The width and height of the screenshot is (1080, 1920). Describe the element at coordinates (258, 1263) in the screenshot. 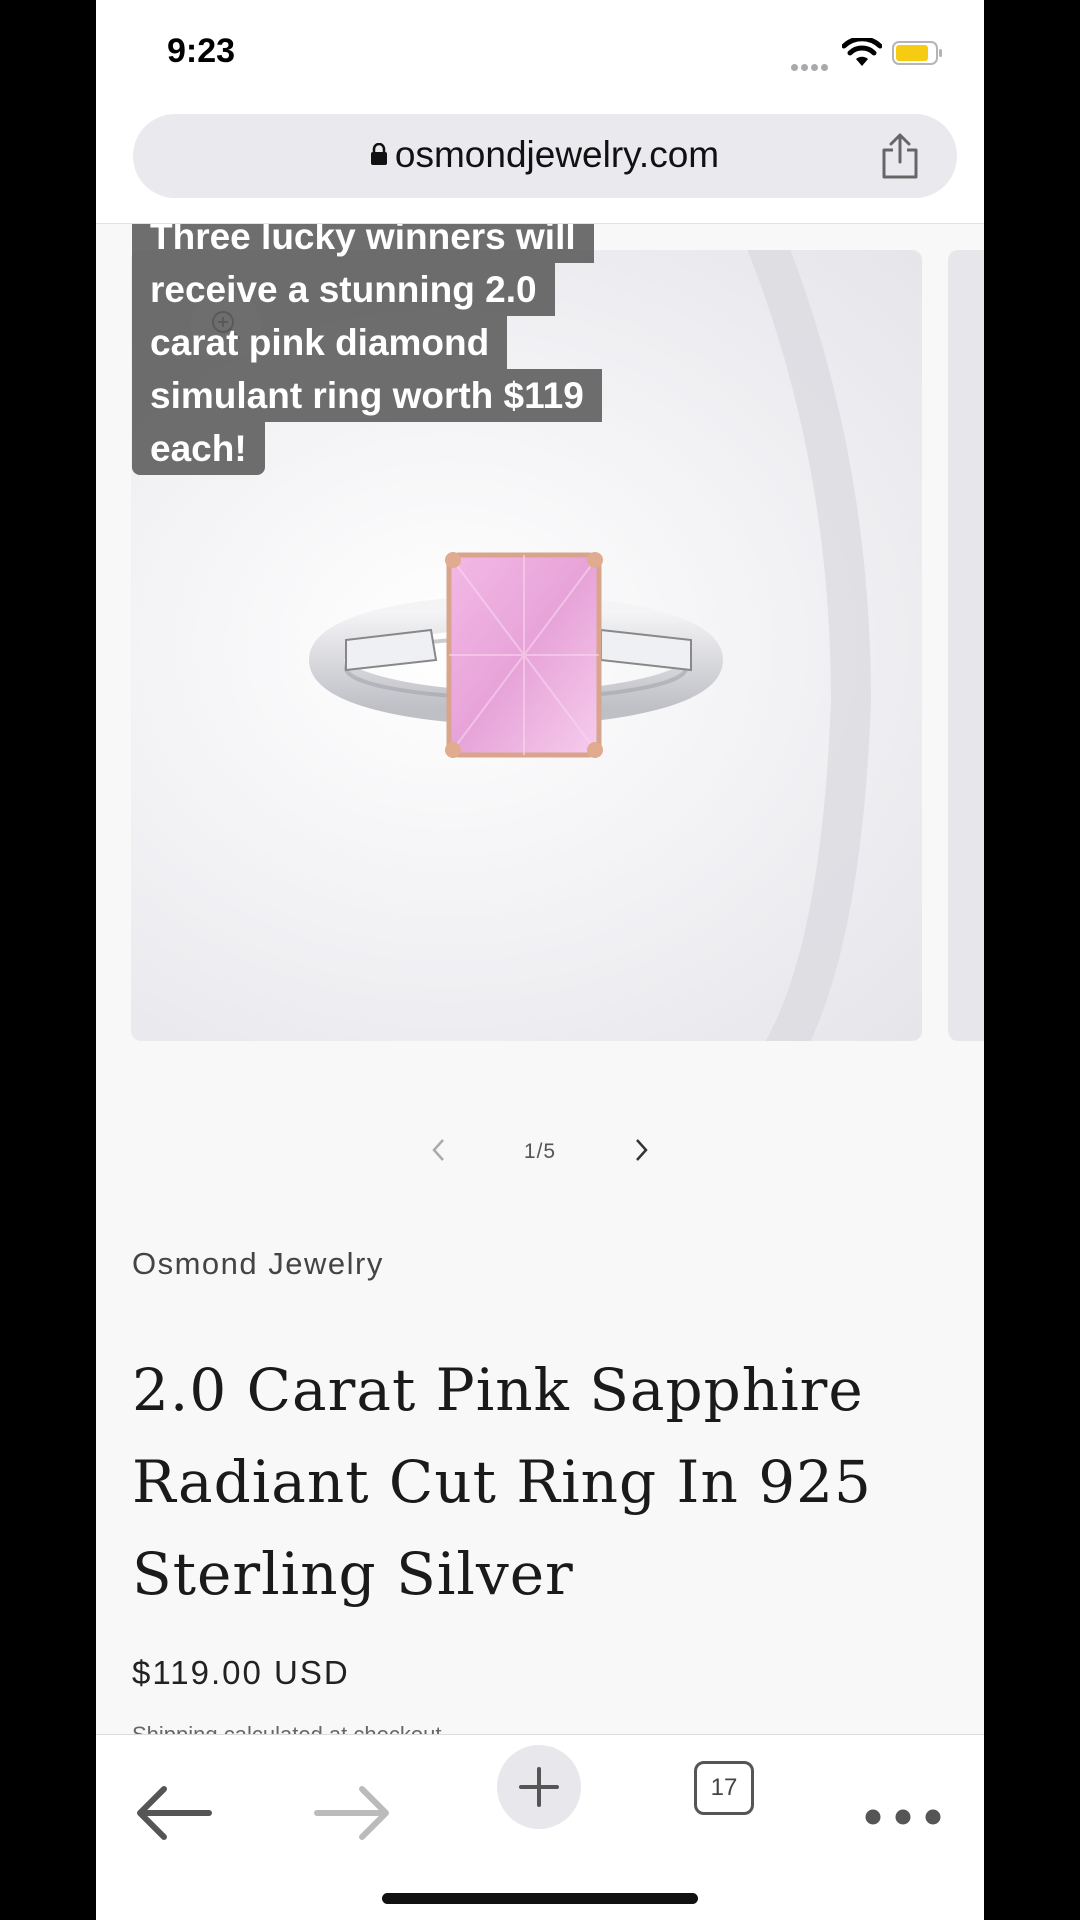

I see `product-vendor: Osmond Jewelry` at that location.